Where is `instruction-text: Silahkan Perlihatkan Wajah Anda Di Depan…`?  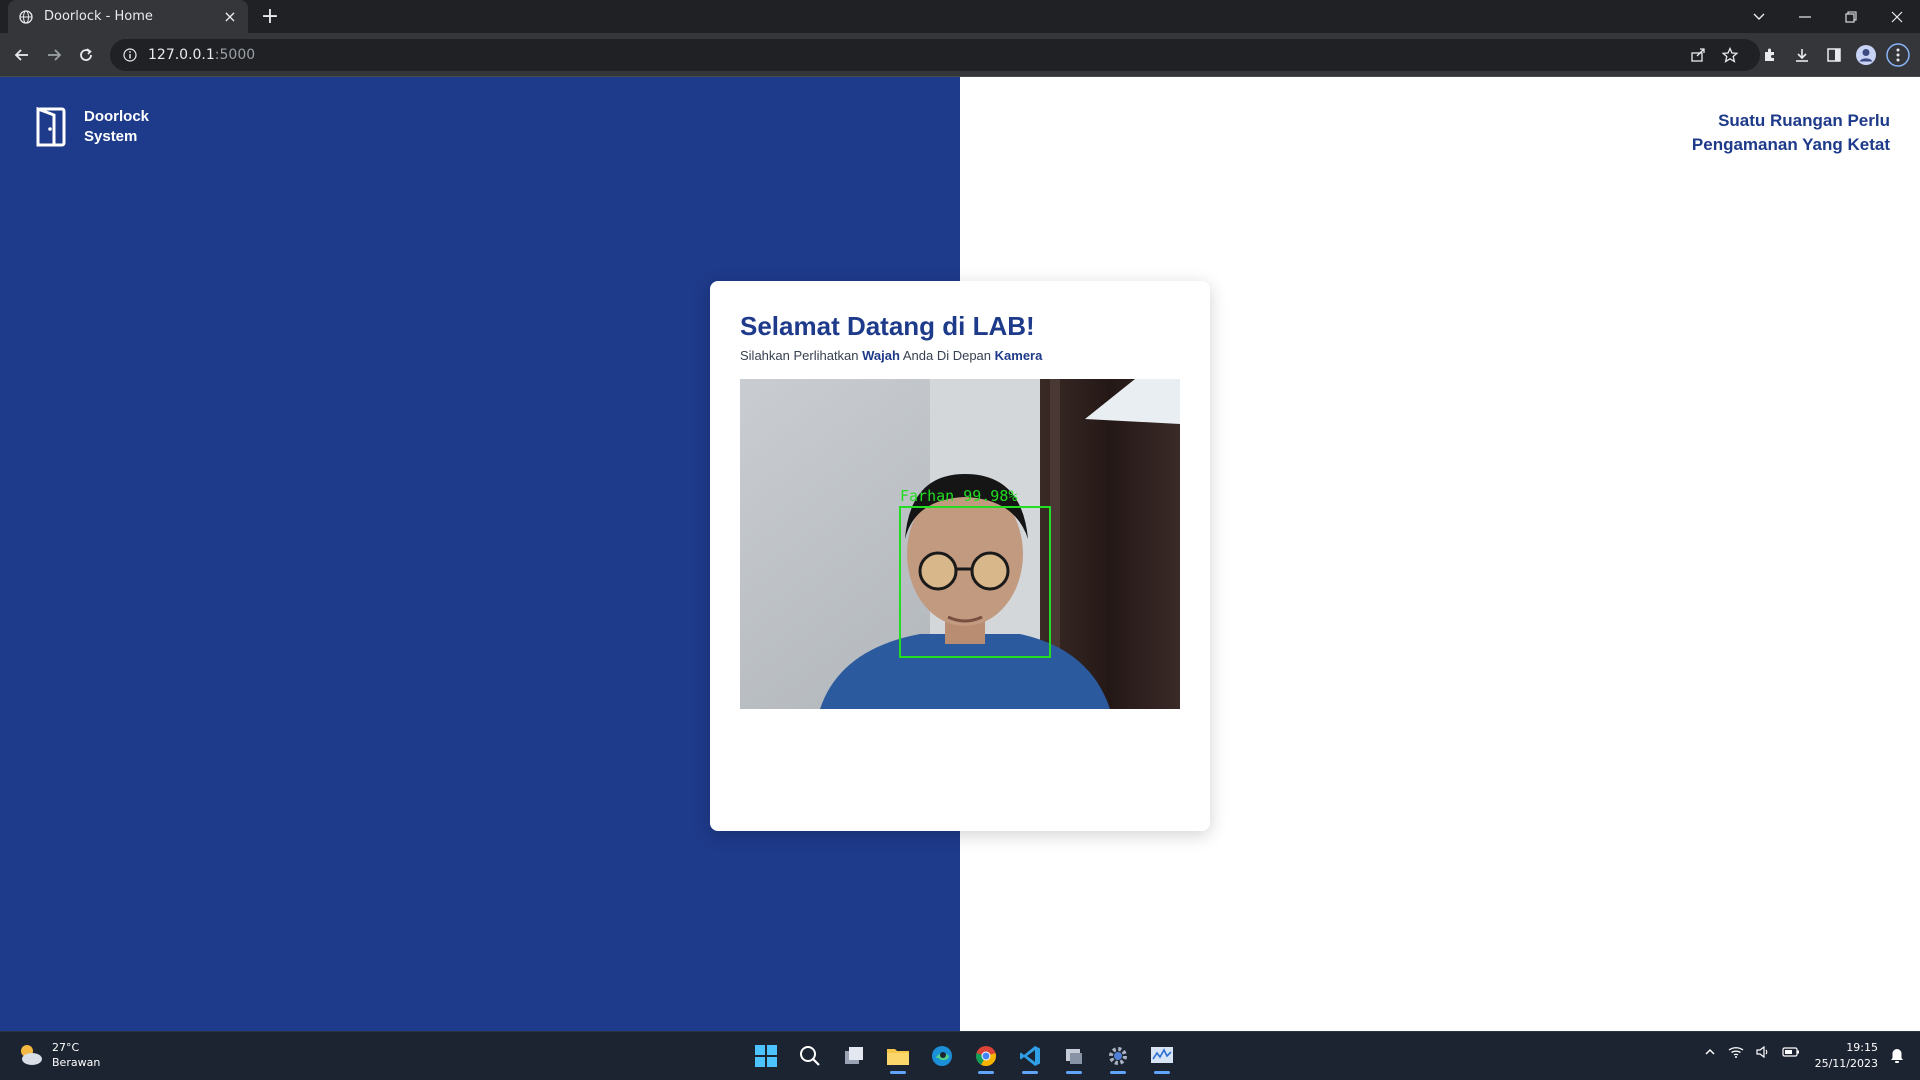 instruction-text: Silahkan Perlihatkan Wajah Anda Di Depan… is located at coordinates (891, 355).